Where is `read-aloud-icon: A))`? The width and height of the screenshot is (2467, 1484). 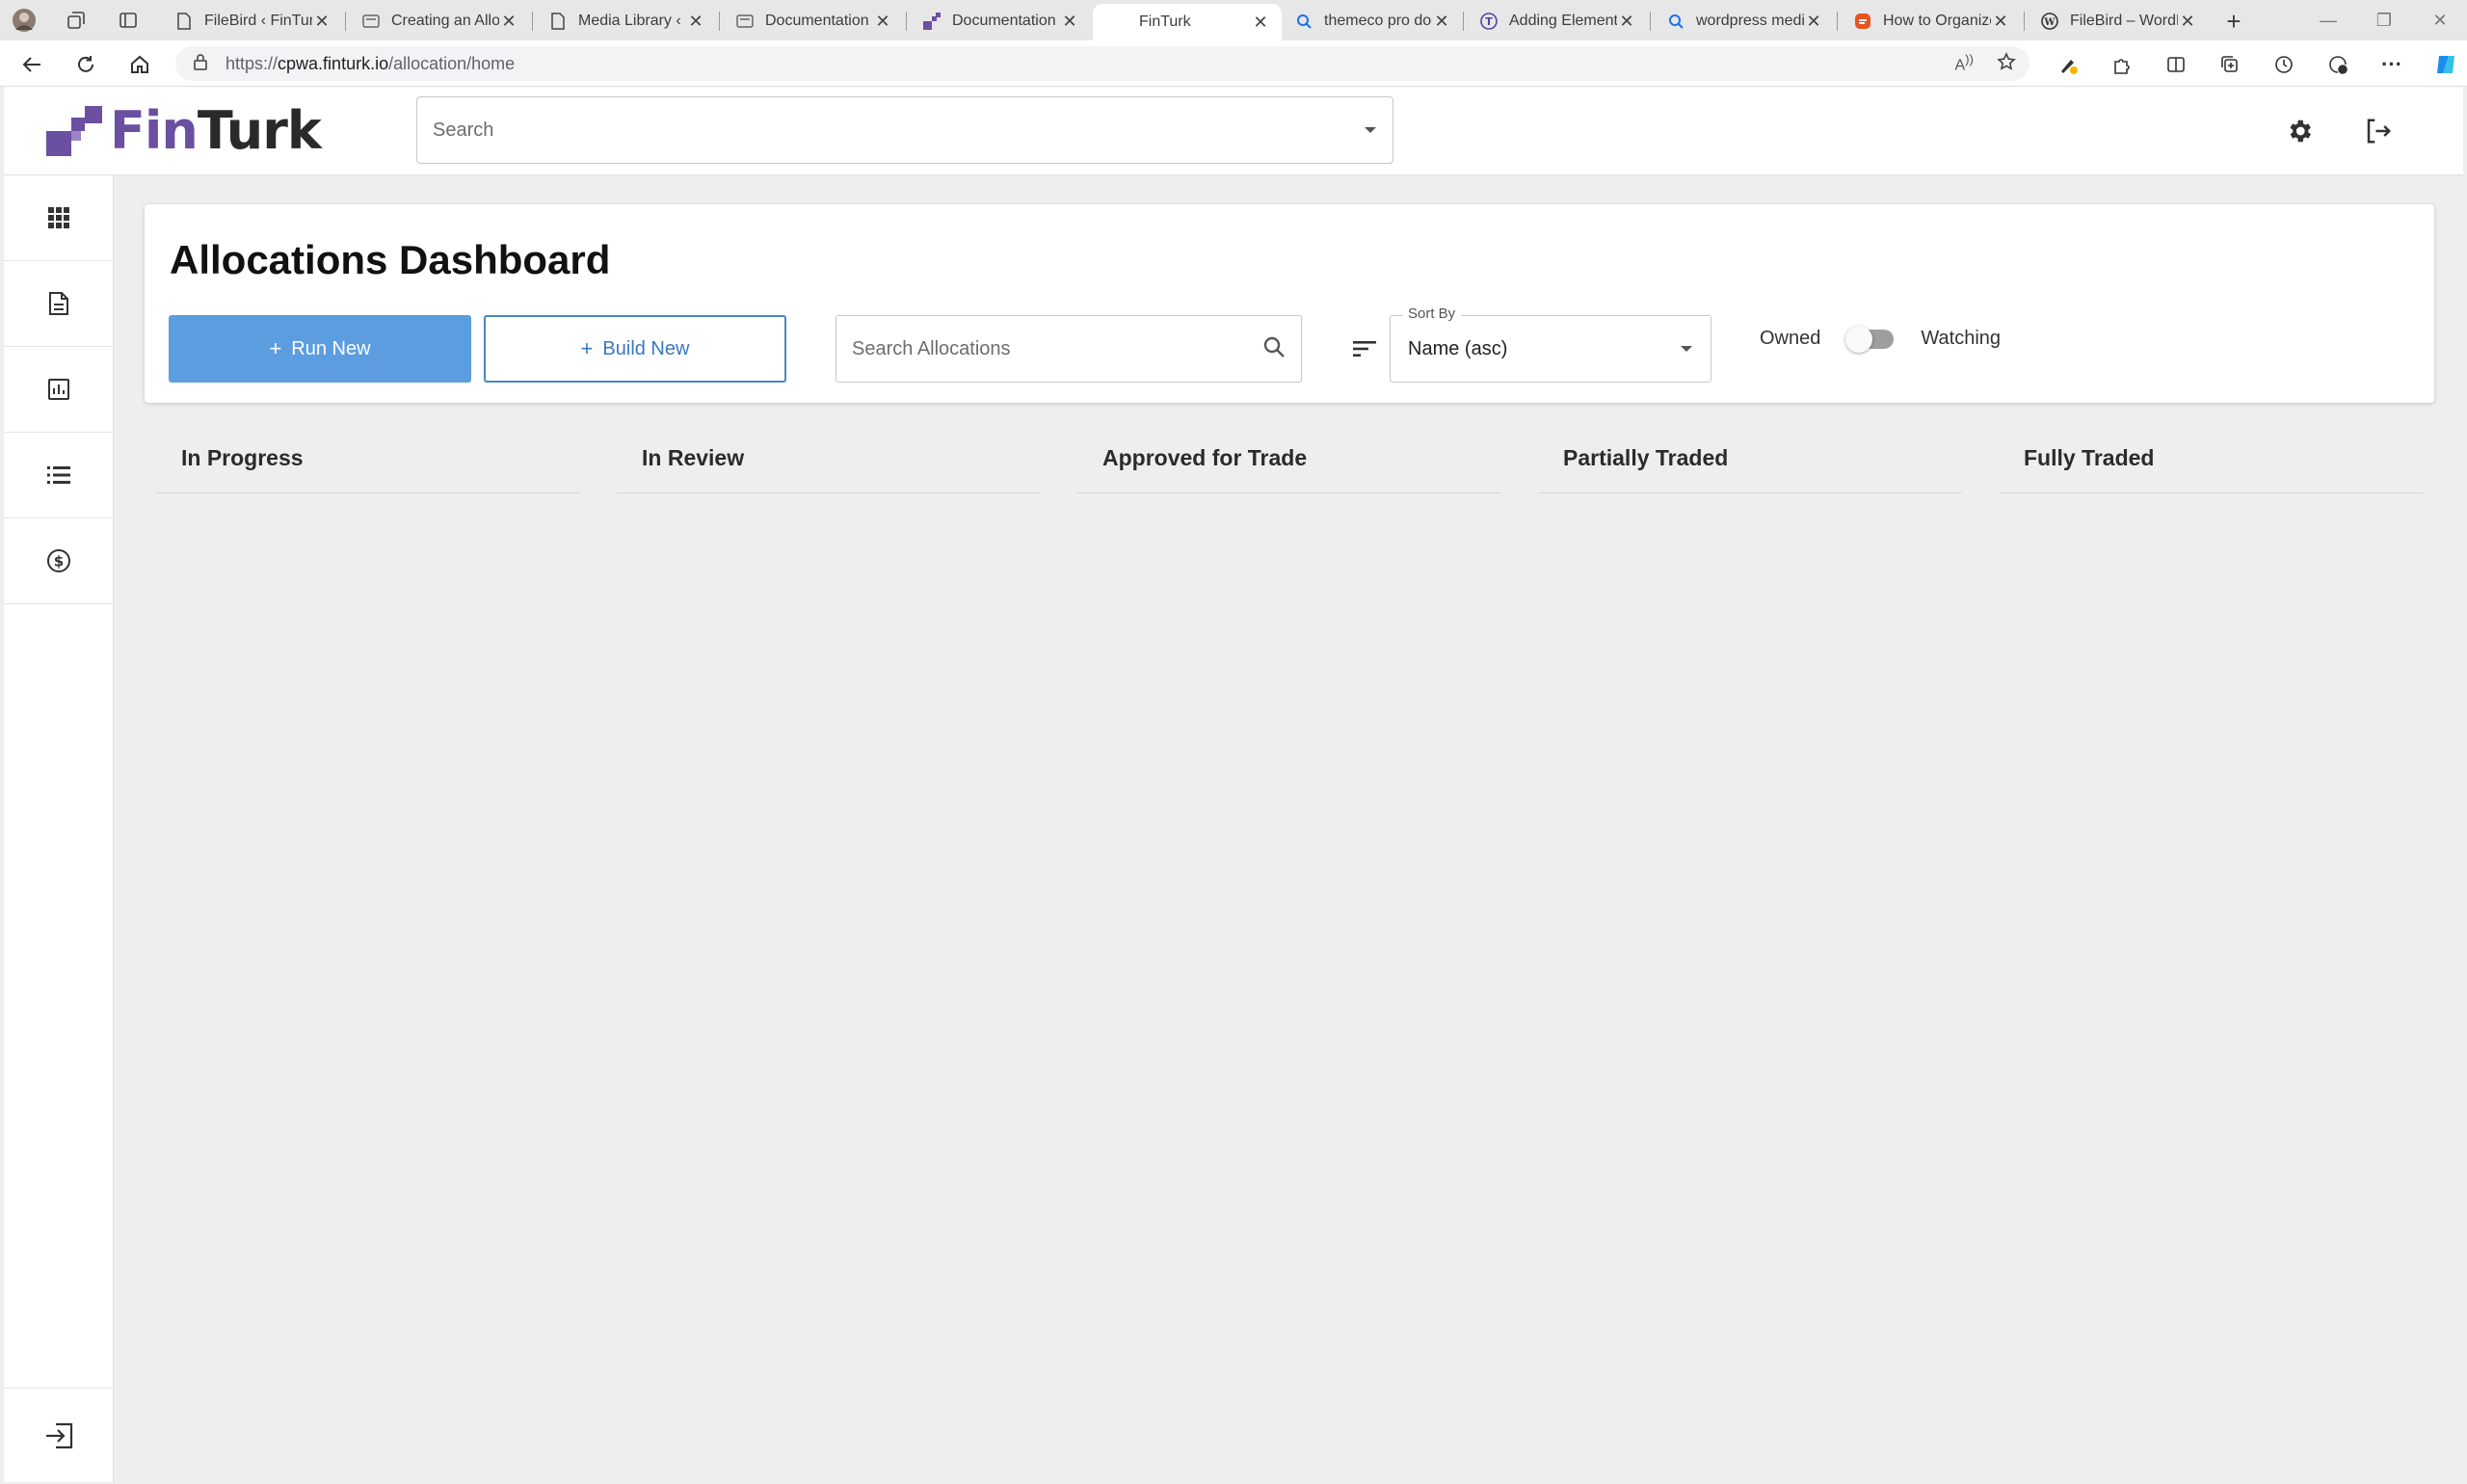 read-aloud-icon: A)) is located at coordinates (1964, 64).